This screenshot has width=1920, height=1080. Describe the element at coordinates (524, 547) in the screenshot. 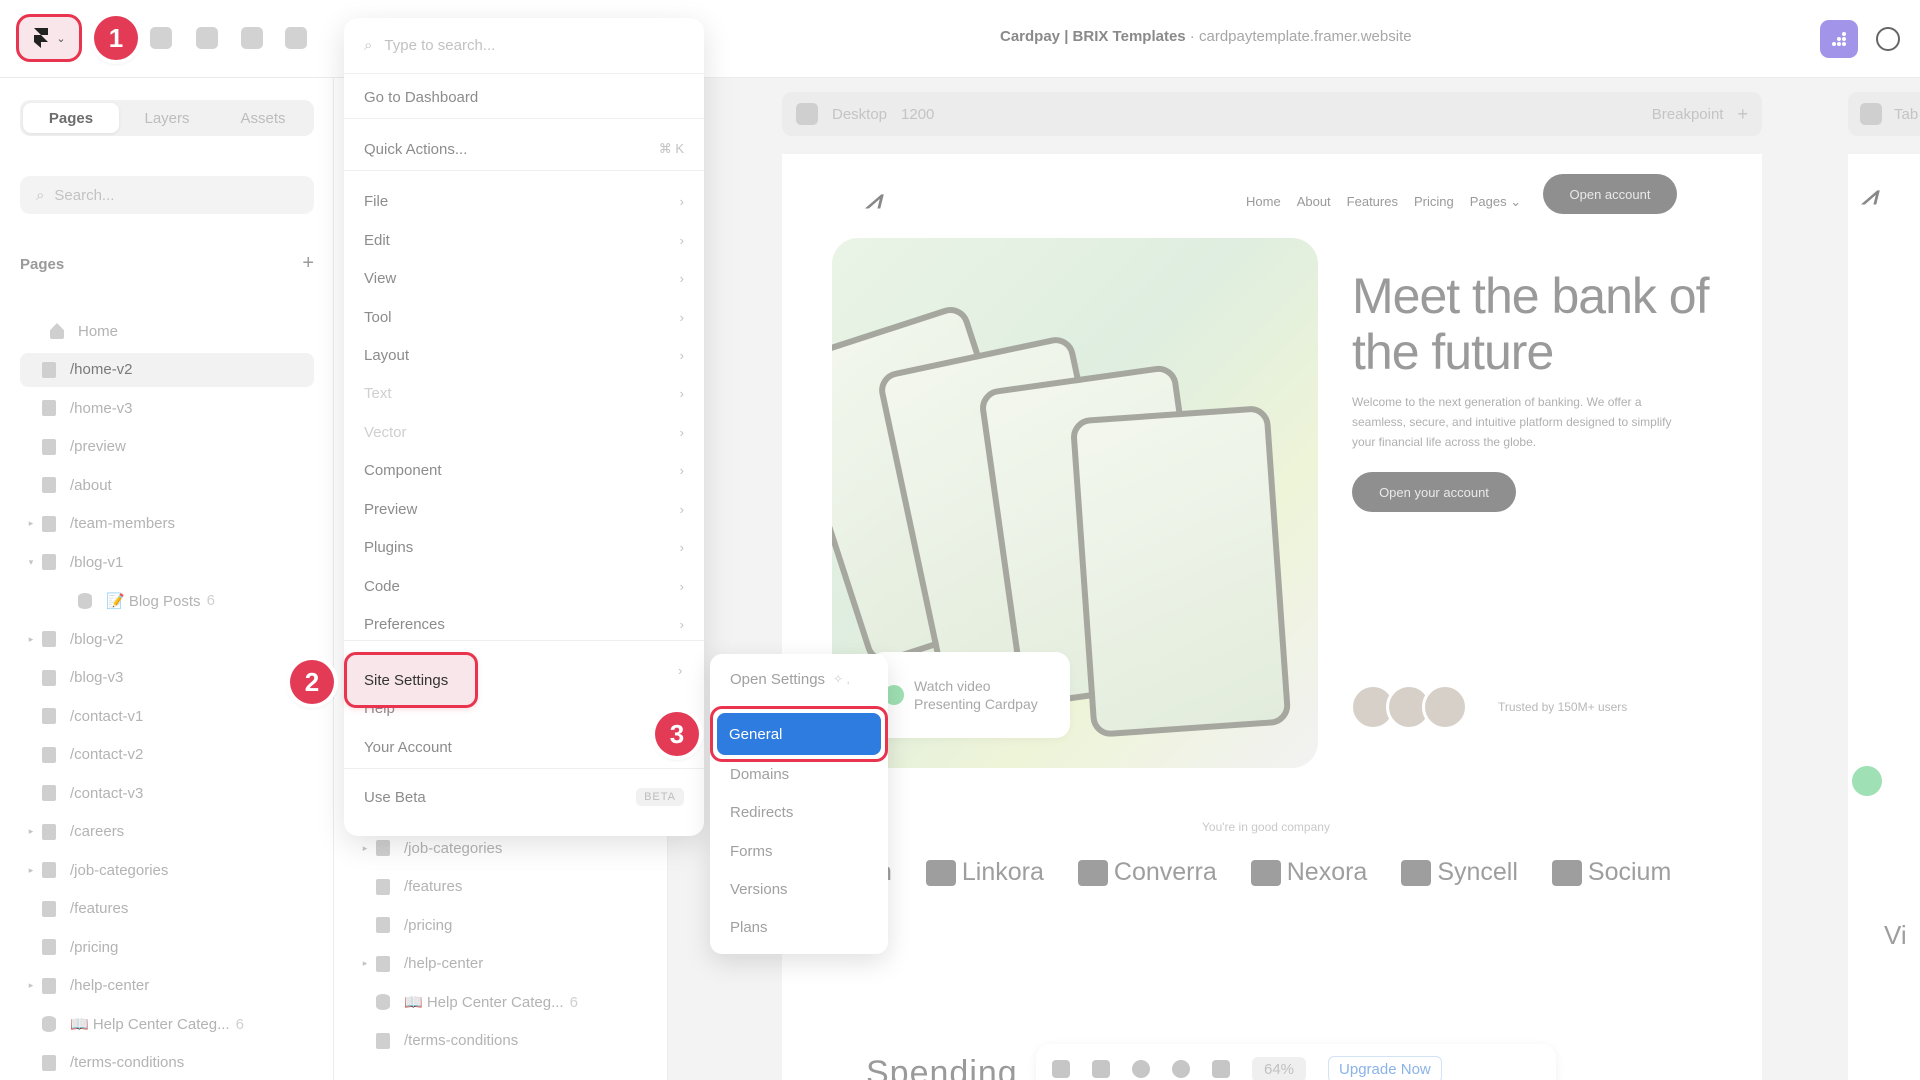

I see `menu-item-plugins: Plugins ›` at that location.